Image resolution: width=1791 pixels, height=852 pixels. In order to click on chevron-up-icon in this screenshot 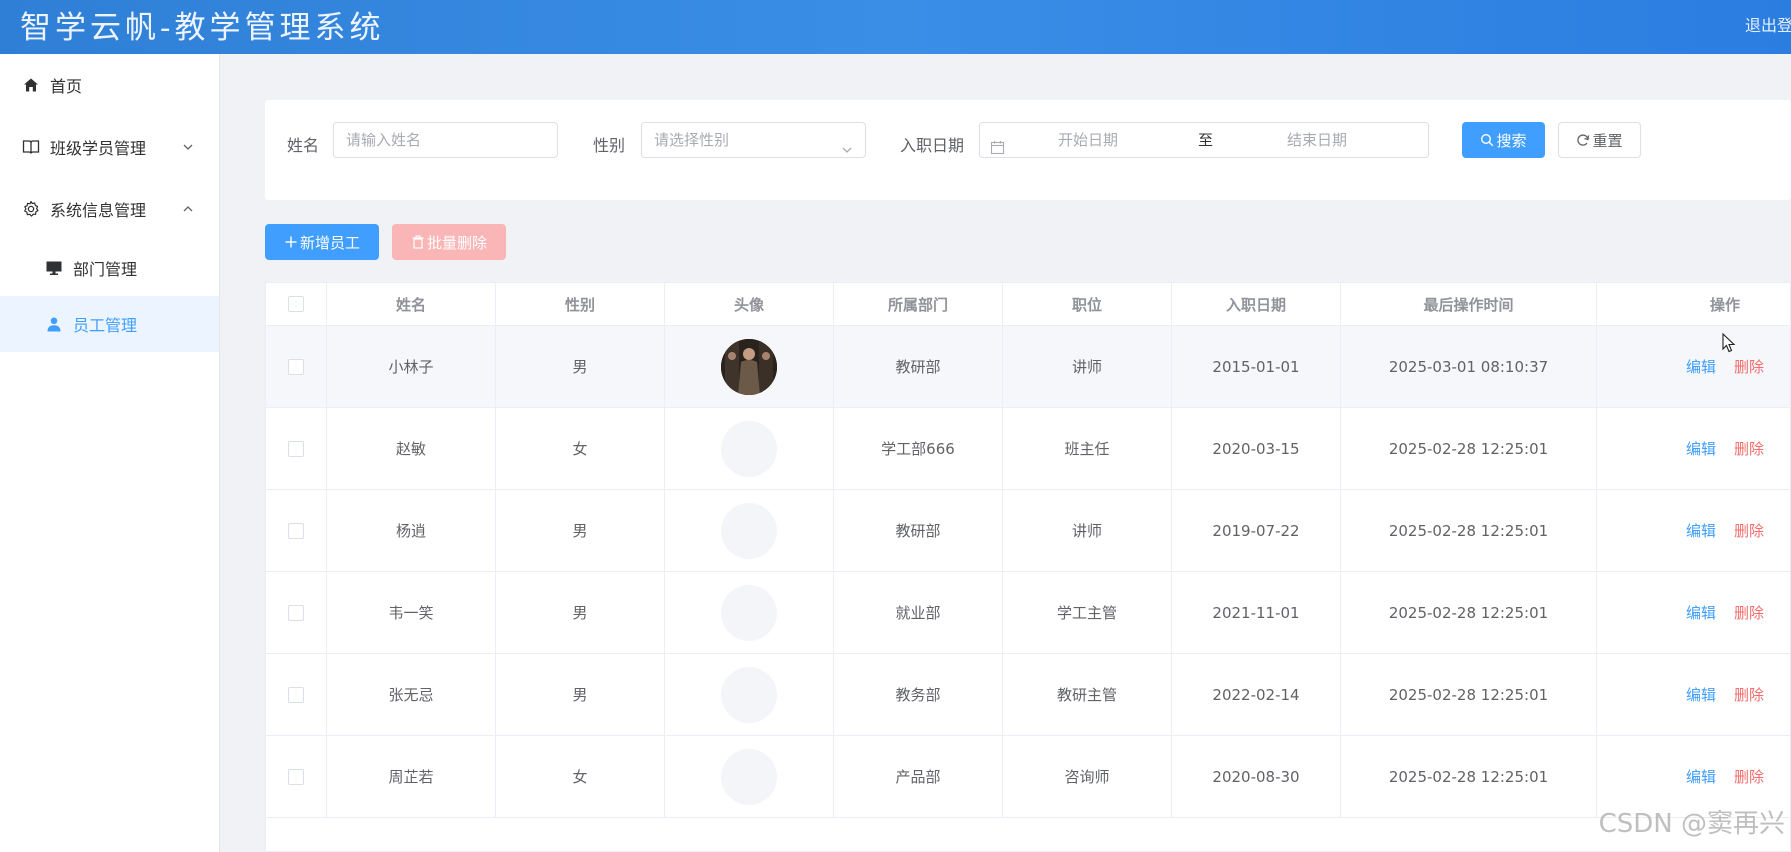, I will do `click(188, 208)`.